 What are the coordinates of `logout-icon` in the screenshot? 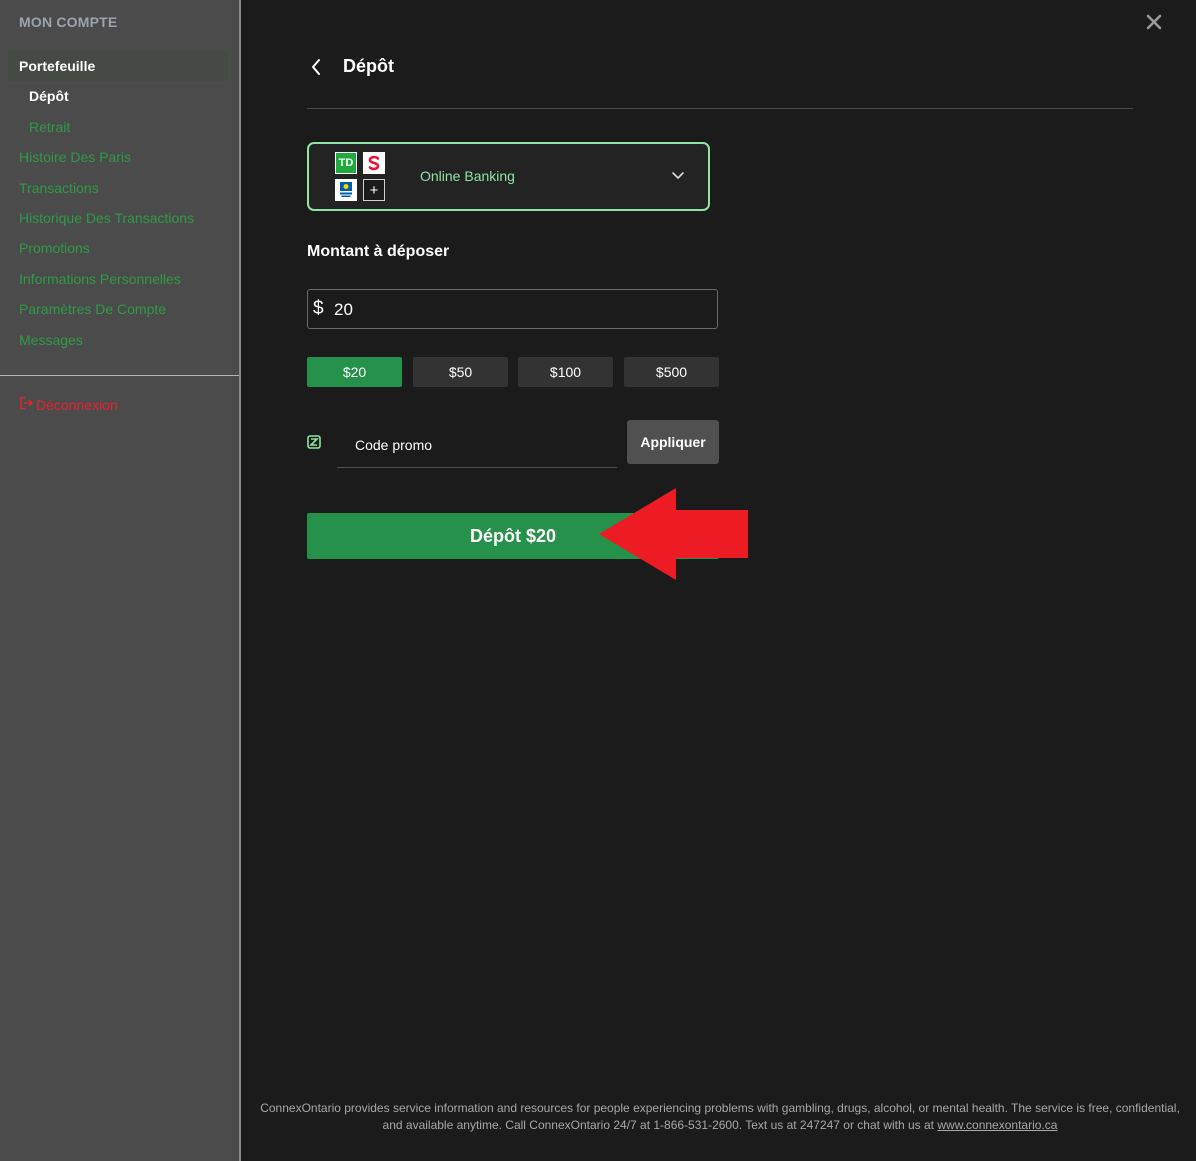 It's located at (26, 404).